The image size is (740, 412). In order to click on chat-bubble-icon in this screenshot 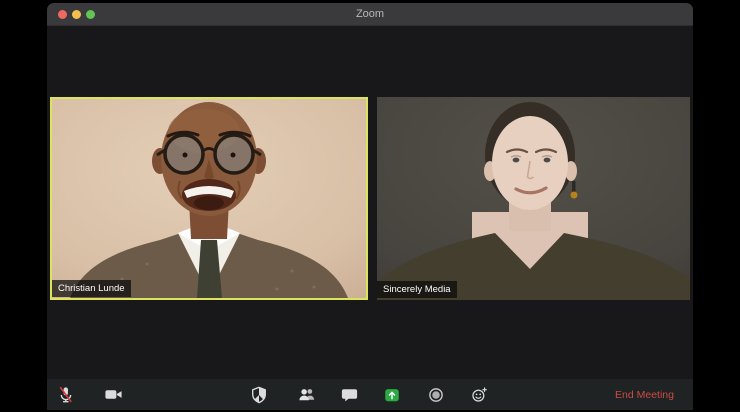, I will do `click(349, 395)`.